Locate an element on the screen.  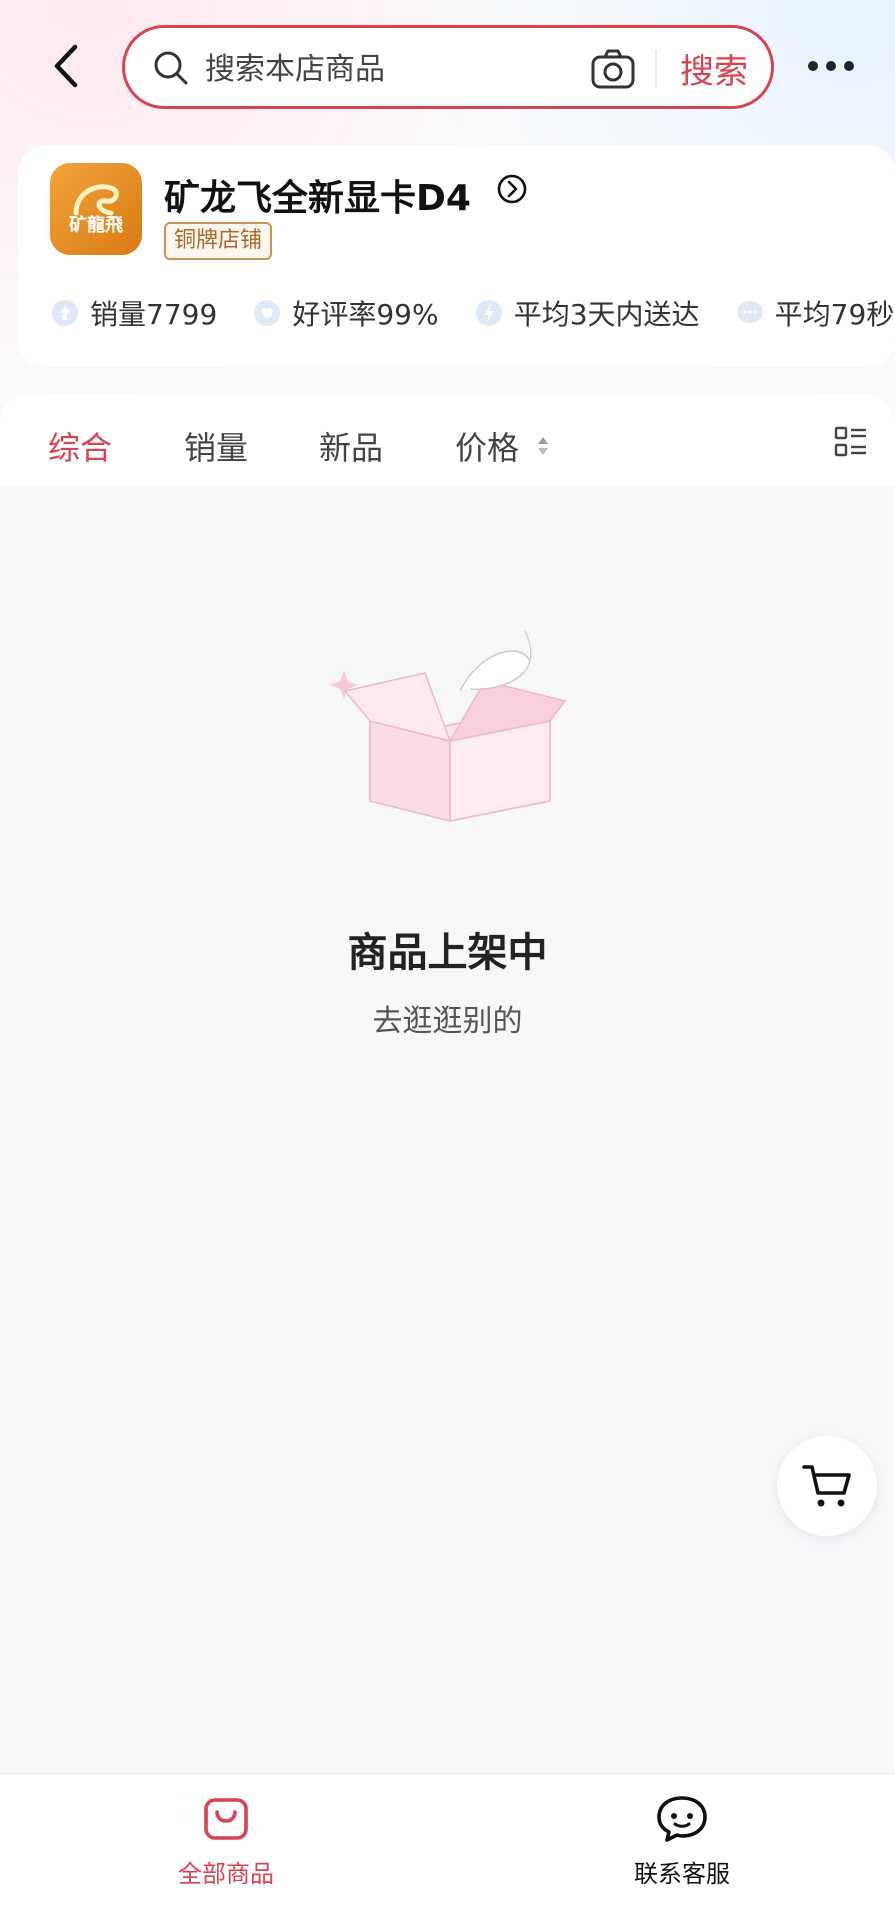
tab-comprehensive: 综合 is located at coordinates (80, 446).